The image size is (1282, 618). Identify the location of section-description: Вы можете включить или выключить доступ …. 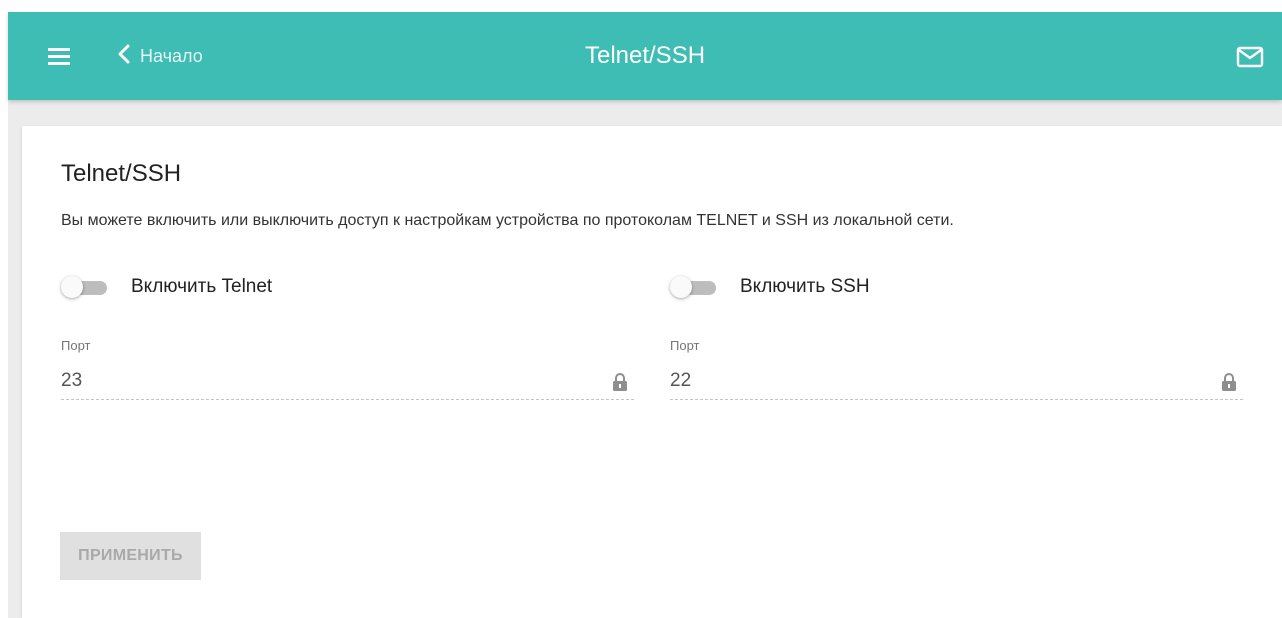
(507, 220).